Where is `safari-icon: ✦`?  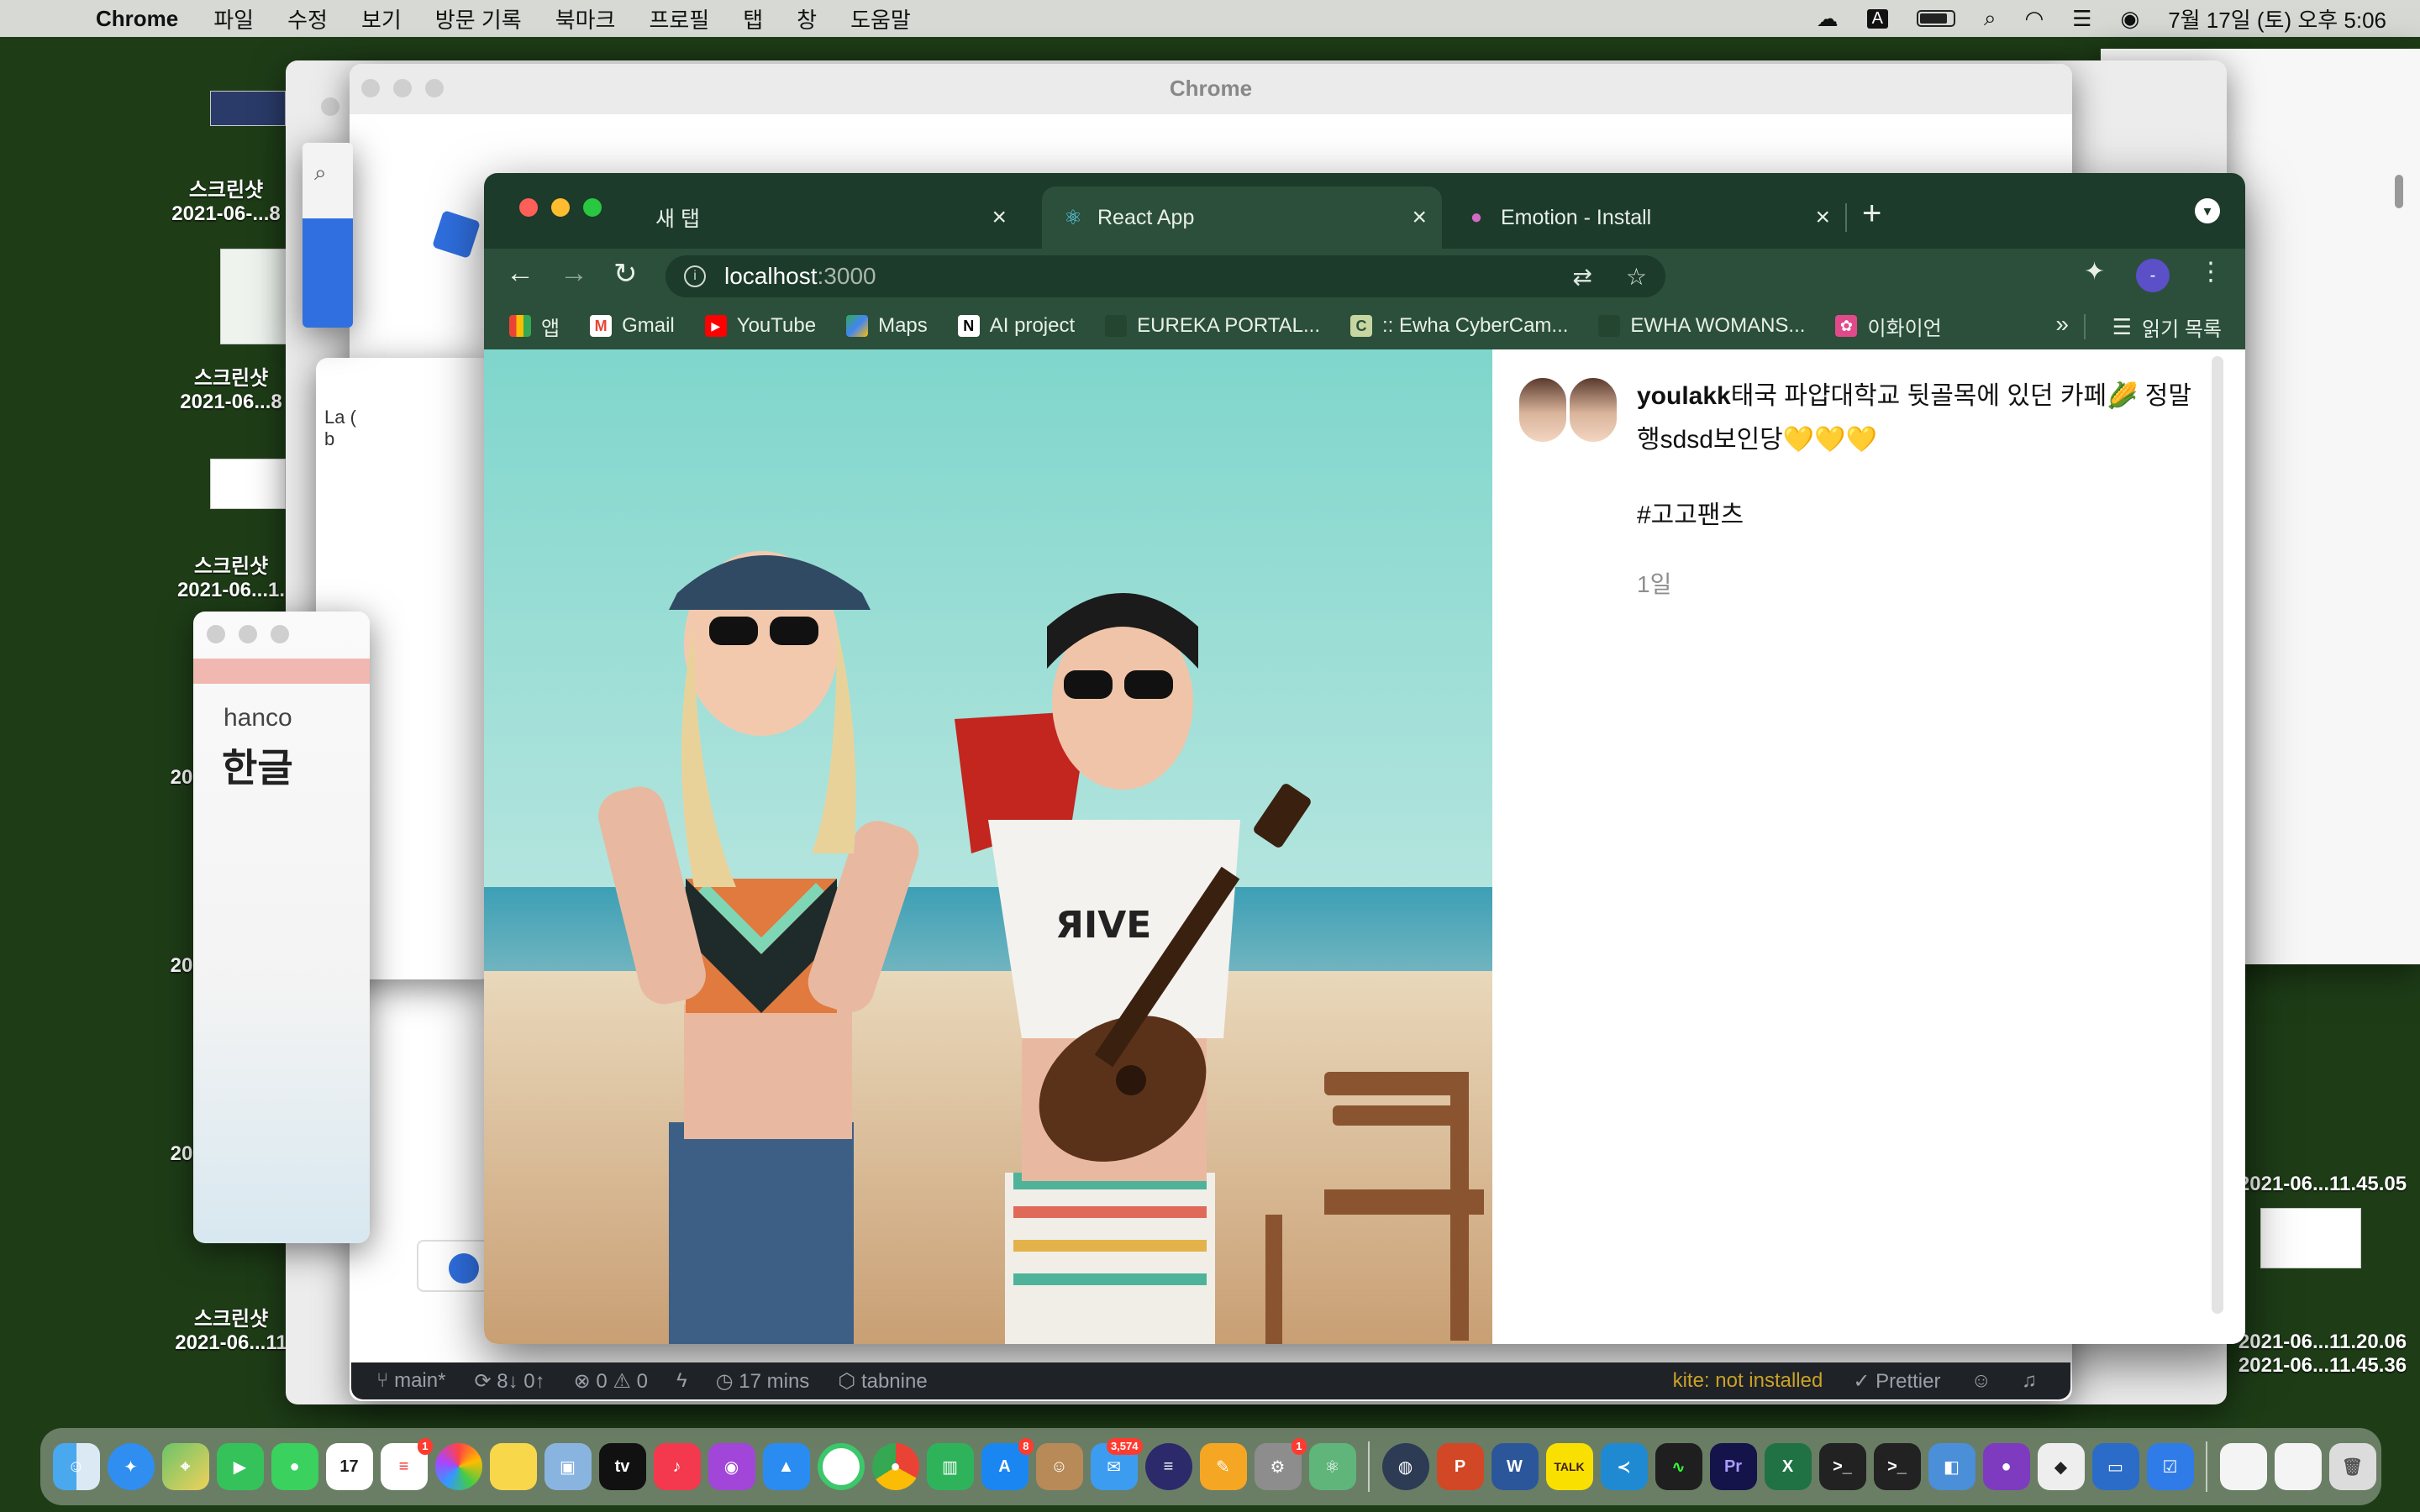 safari-icon: ✦ is located at coordinates (131, 1466).